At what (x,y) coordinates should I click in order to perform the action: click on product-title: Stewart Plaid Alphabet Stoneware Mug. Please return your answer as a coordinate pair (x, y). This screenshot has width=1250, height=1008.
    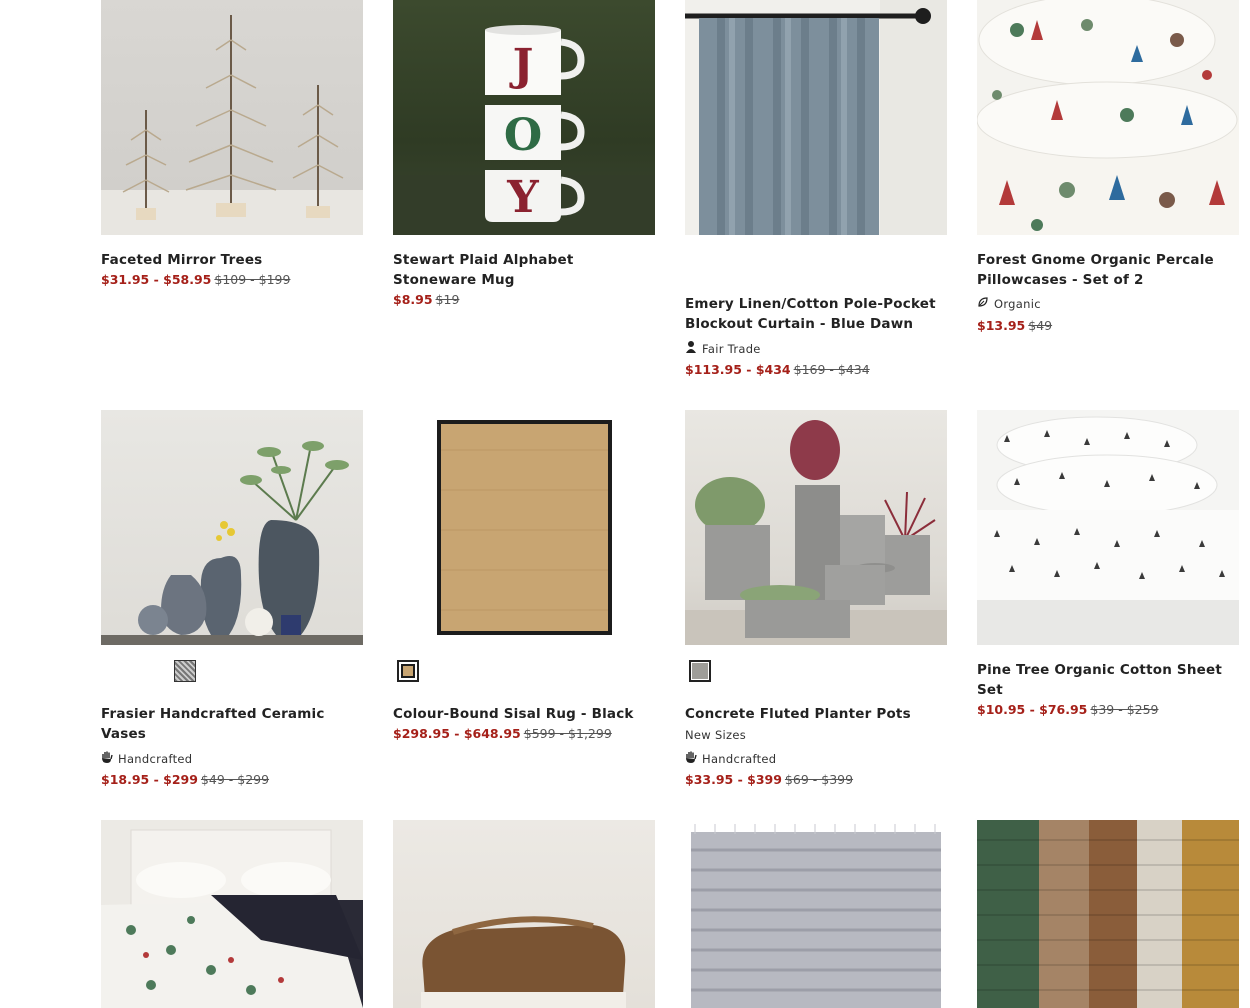
    Looking at the image, I should click on (524, 270).